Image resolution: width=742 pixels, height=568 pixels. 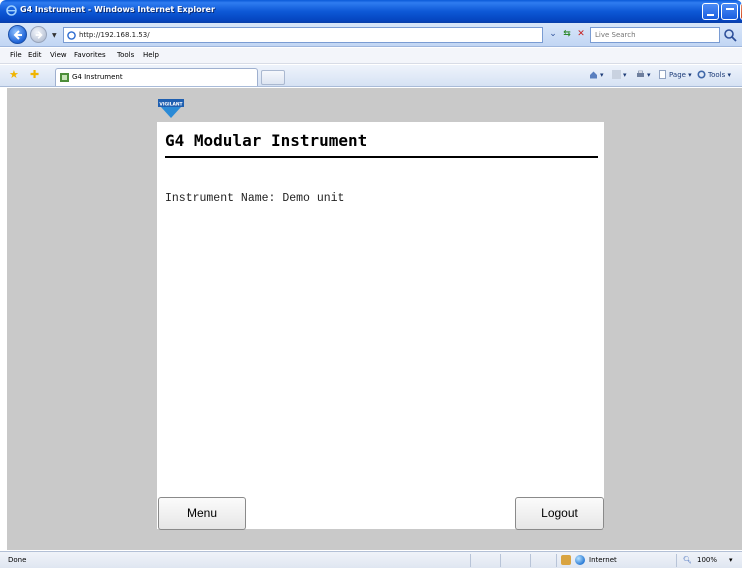 What do you see at coordinates (156, 77) in the screenshot?
I see `tab-g4-instrument: G4 Instrument` at bounding box center [156, 77].